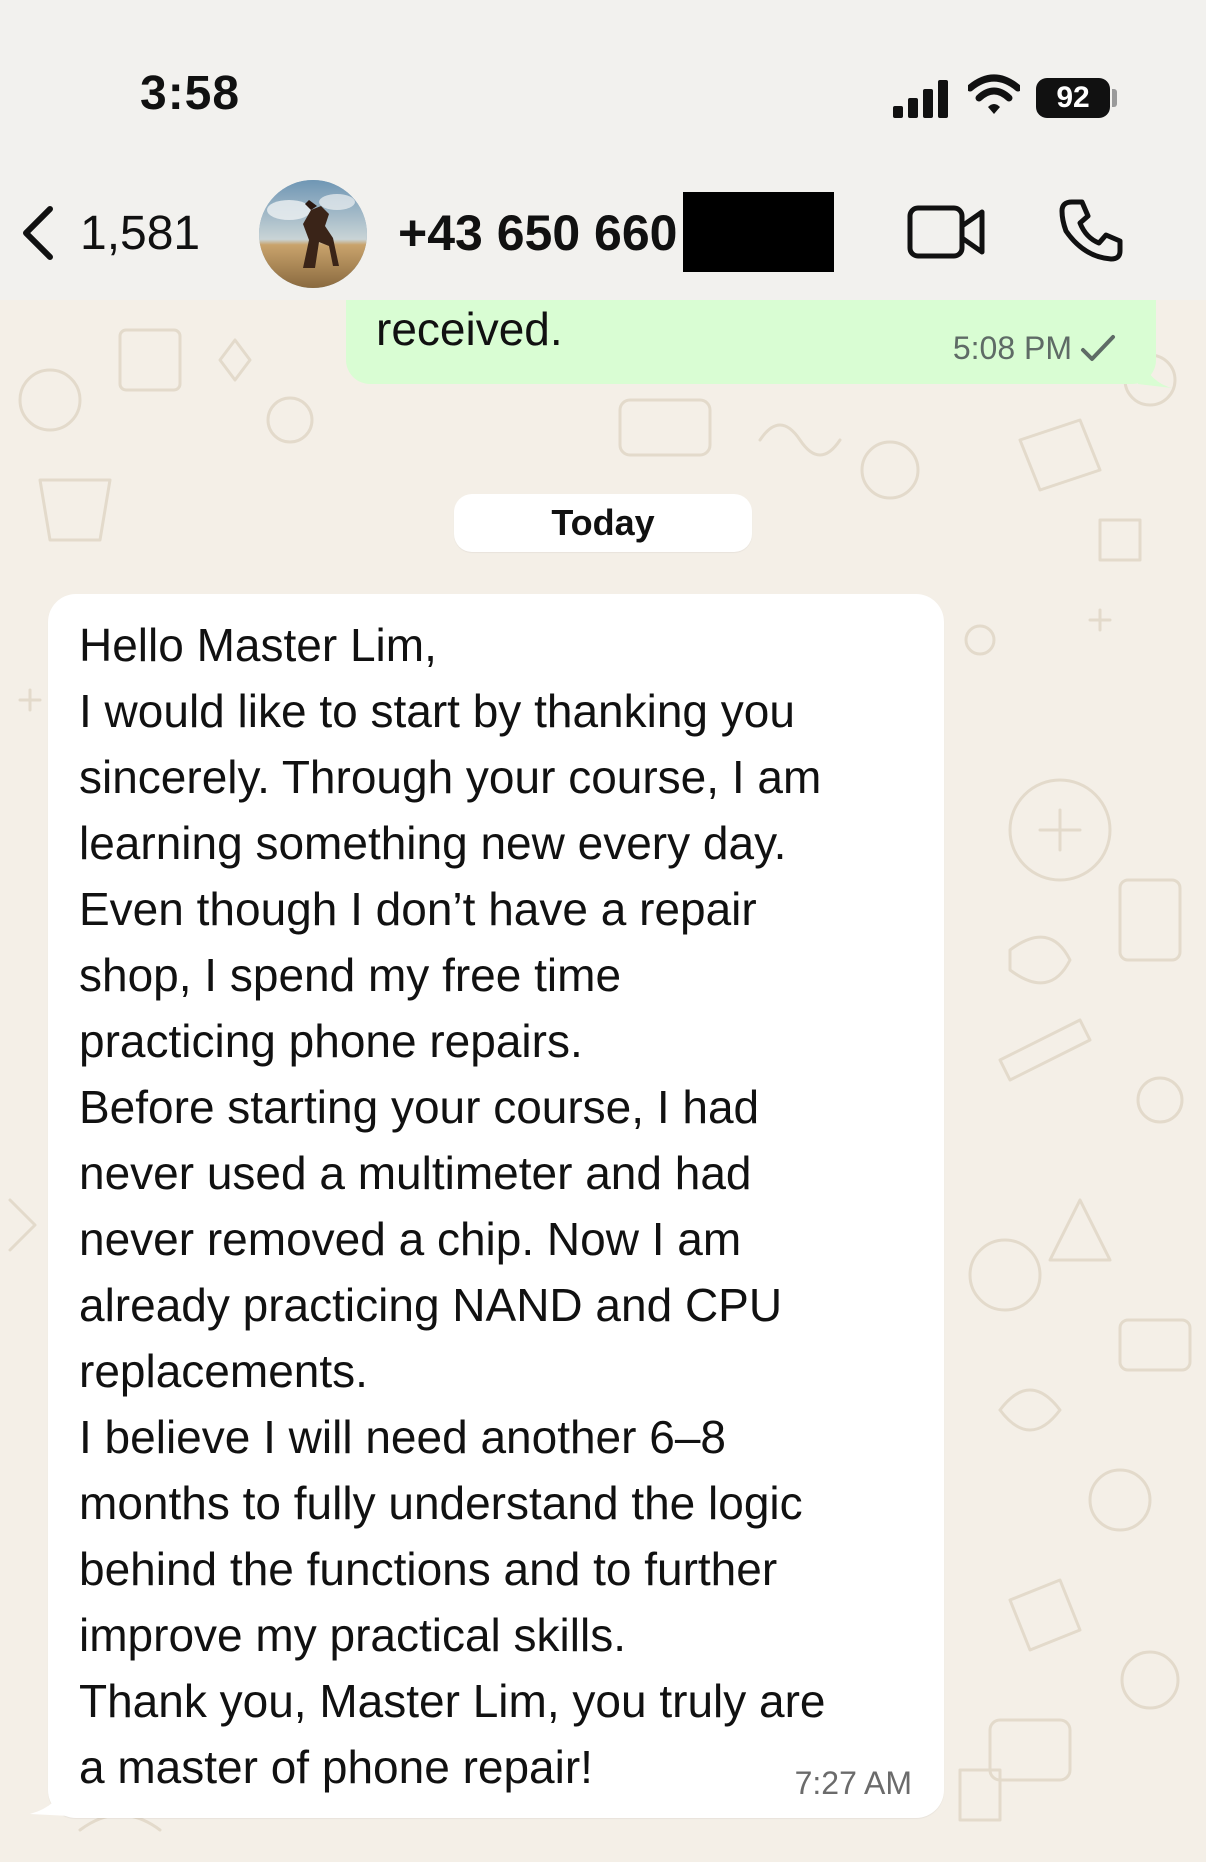  What do you see at coordinates (1012, 348) in the screenshot?
I see `outgoing-message-time: 5:08 PM` at bounding box center [1012, 348].